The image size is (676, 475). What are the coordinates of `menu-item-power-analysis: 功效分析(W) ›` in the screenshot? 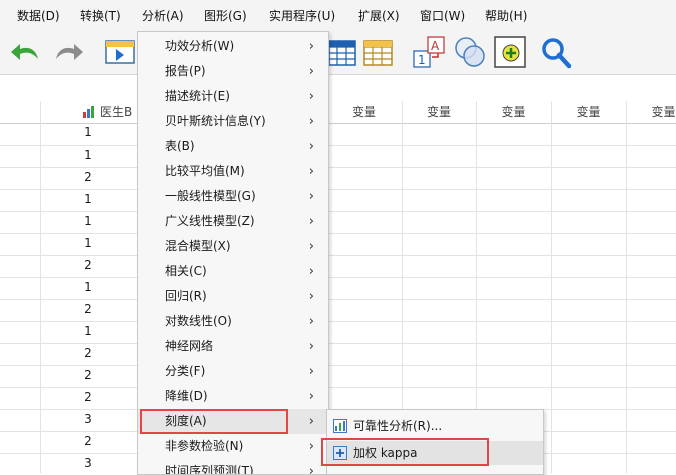 It's located at (233, 46).